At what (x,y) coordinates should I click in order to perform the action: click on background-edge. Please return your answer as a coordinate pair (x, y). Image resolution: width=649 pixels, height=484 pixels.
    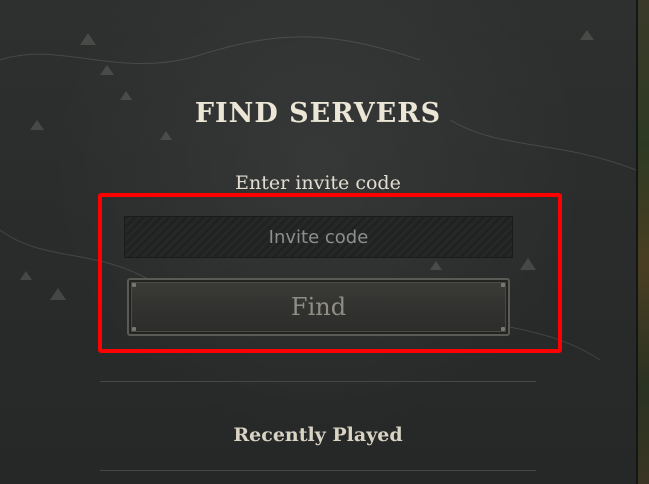
    Looking at the image, I should click on (643, 242).